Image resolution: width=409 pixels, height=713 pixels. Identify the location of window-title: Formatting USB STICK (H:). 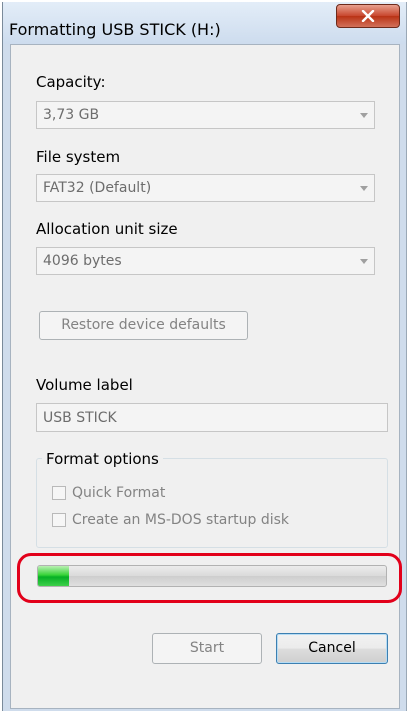
(115, 29).